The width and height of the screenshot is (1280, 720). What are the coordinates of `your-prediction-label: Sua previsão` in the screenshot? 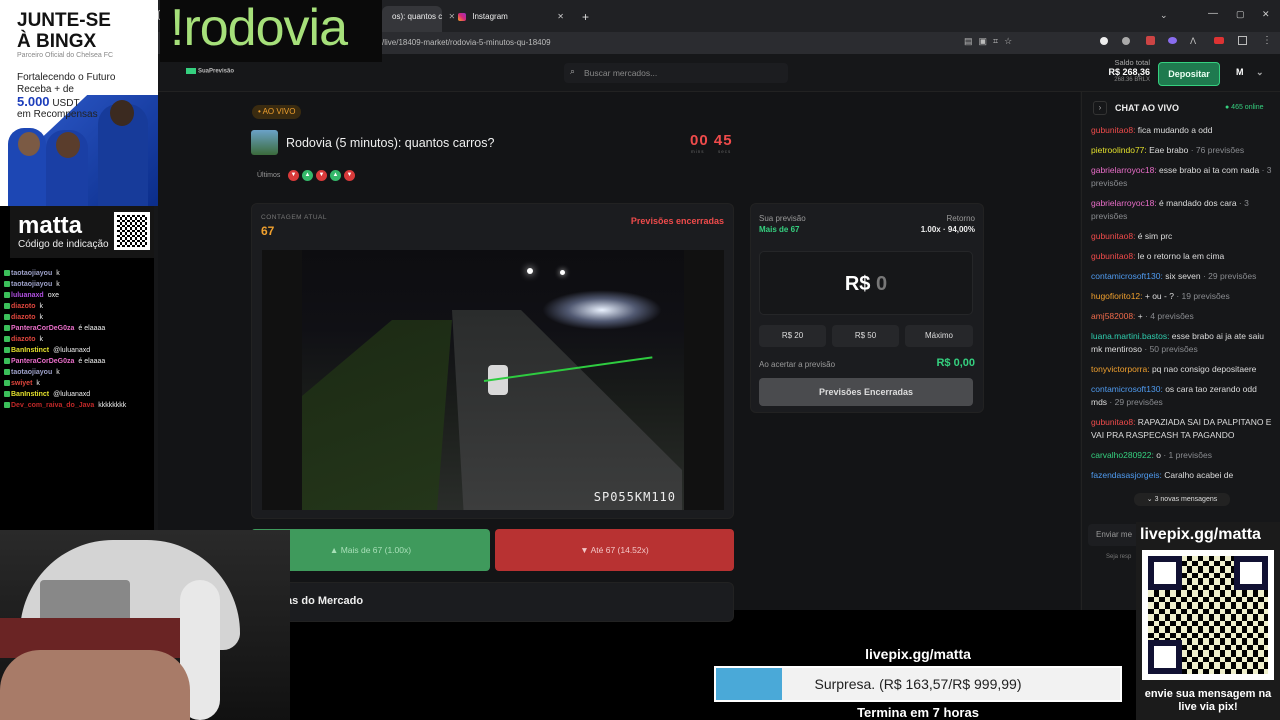 It's located at (782, 218).